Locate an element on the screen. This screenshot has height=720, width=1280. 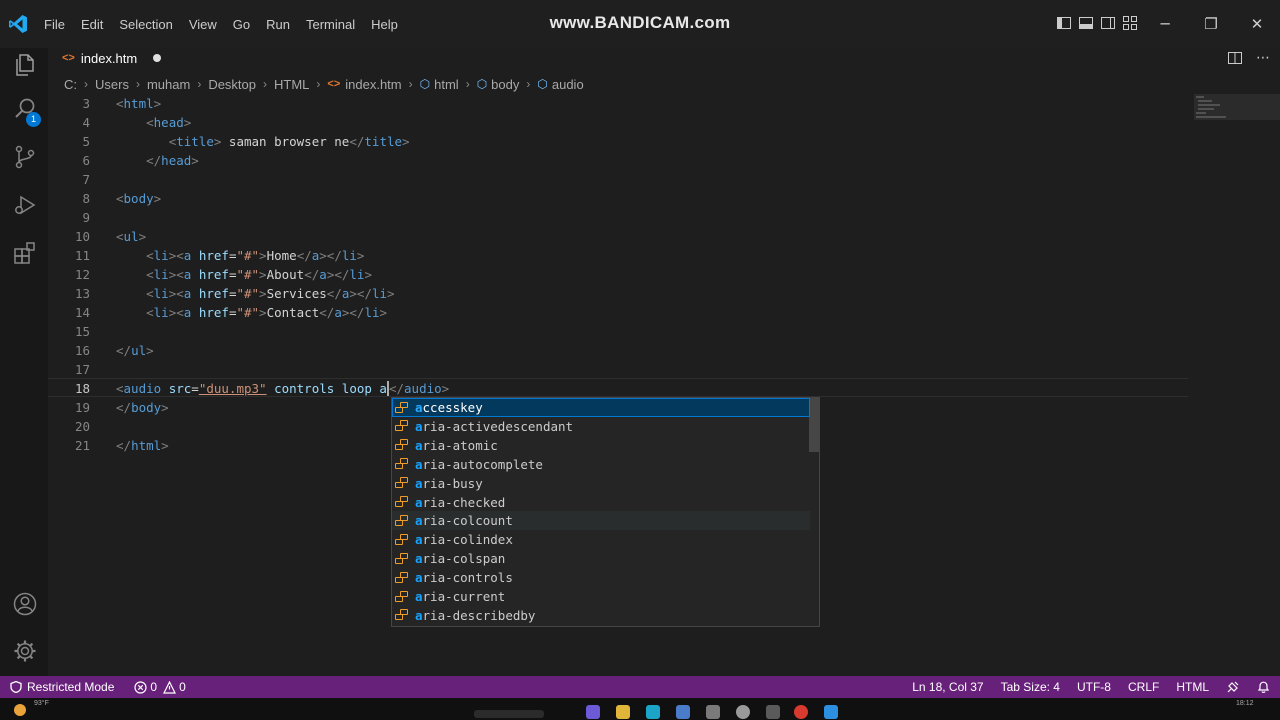
breadcrumb-drive: C: is located at coordinates (70, 84).